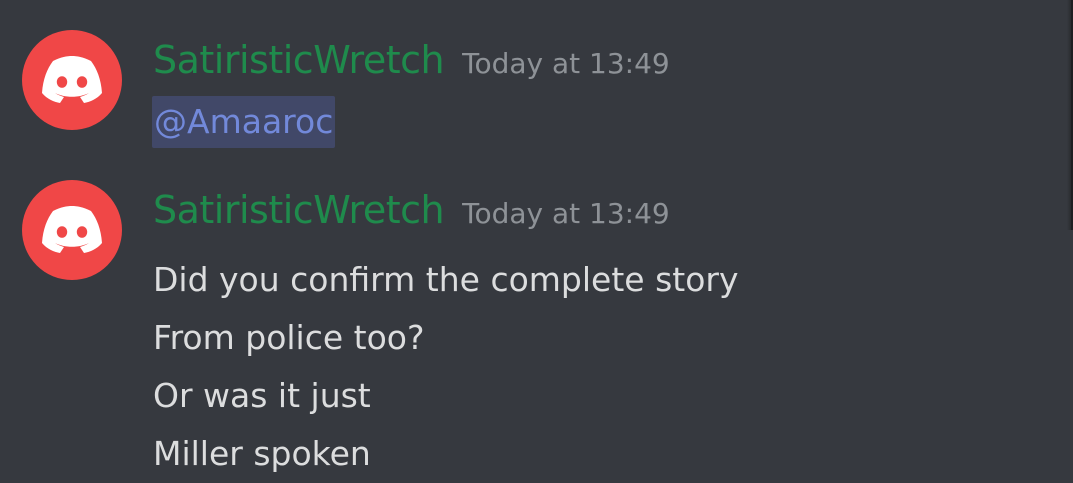  Describe the element at coordinates (446, 279) in the screenshot. I see `message-line: Did you confirm the complete story` at that location.